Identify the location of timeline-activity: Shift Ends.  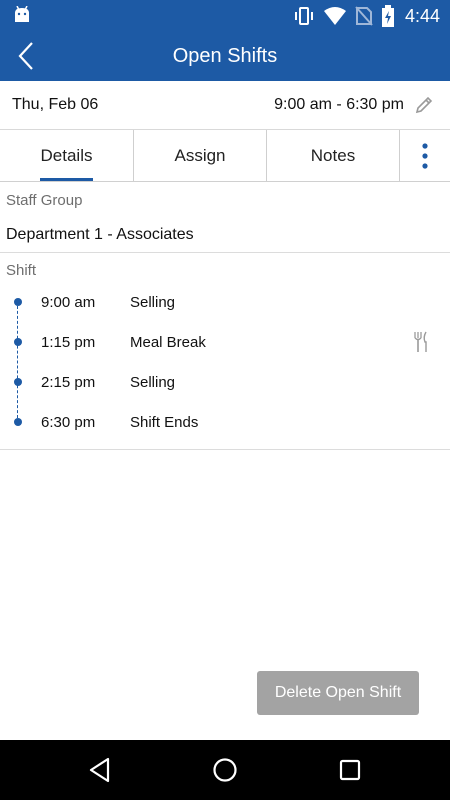
(164, 422).